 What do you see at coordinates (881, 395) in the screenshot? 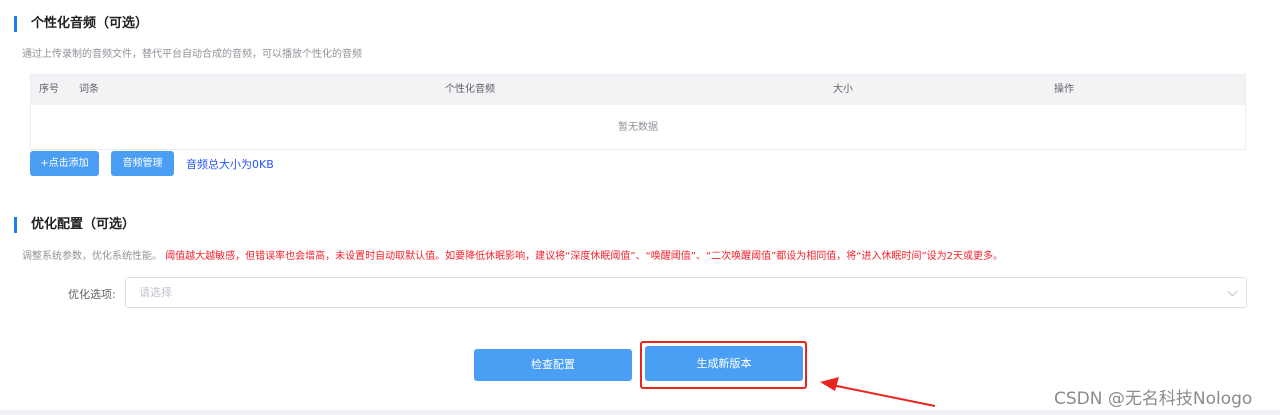
I see `arrow-shaft` at bounding box center [881, 395].